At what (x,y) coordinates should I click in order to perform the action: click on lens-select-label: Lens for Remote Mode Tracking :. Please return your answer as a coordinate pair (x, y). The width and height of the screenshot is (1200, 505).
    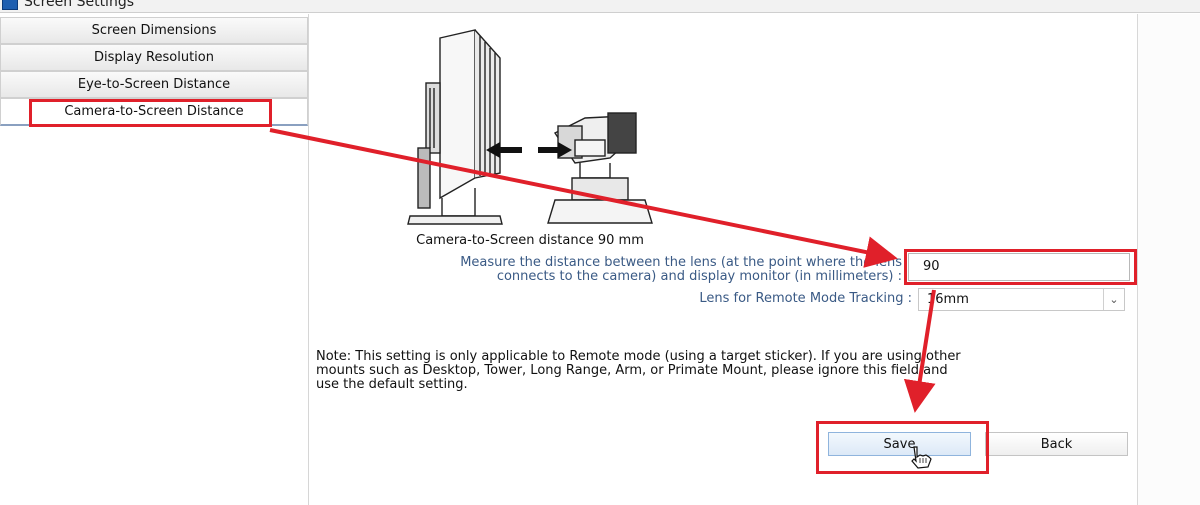
    Looking at the image, I should click on (805, 298).